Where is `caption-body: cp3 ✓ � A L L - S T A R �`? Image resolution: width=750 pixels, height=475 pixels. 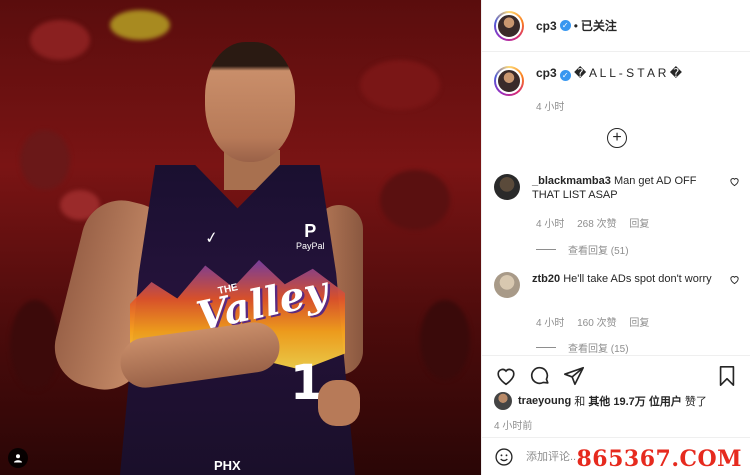 caption-body: cp3 ✓ � A L L - S T A R � is located at coordinates (609, 81).